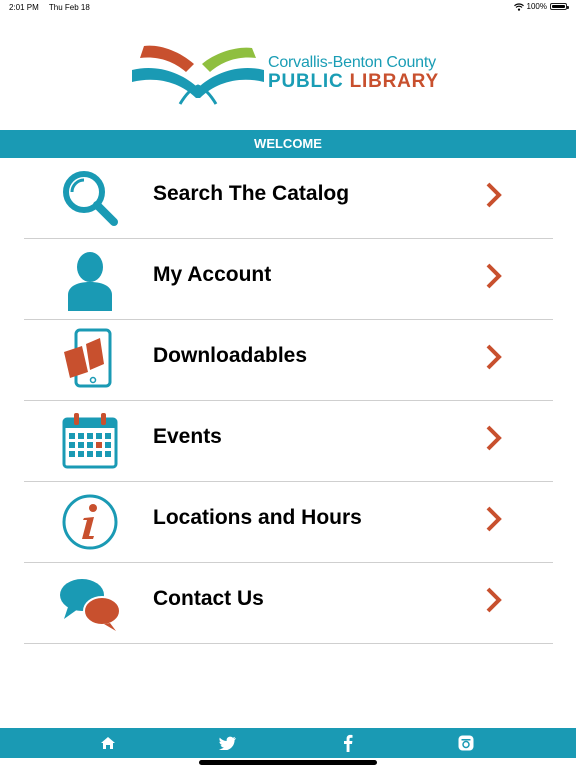 This screenshot has width=576, height=768. What do you see at coordinates (90, 605) in the screenshot?
I see `chat-bubbles-icon` at bounding box center [90, 605].